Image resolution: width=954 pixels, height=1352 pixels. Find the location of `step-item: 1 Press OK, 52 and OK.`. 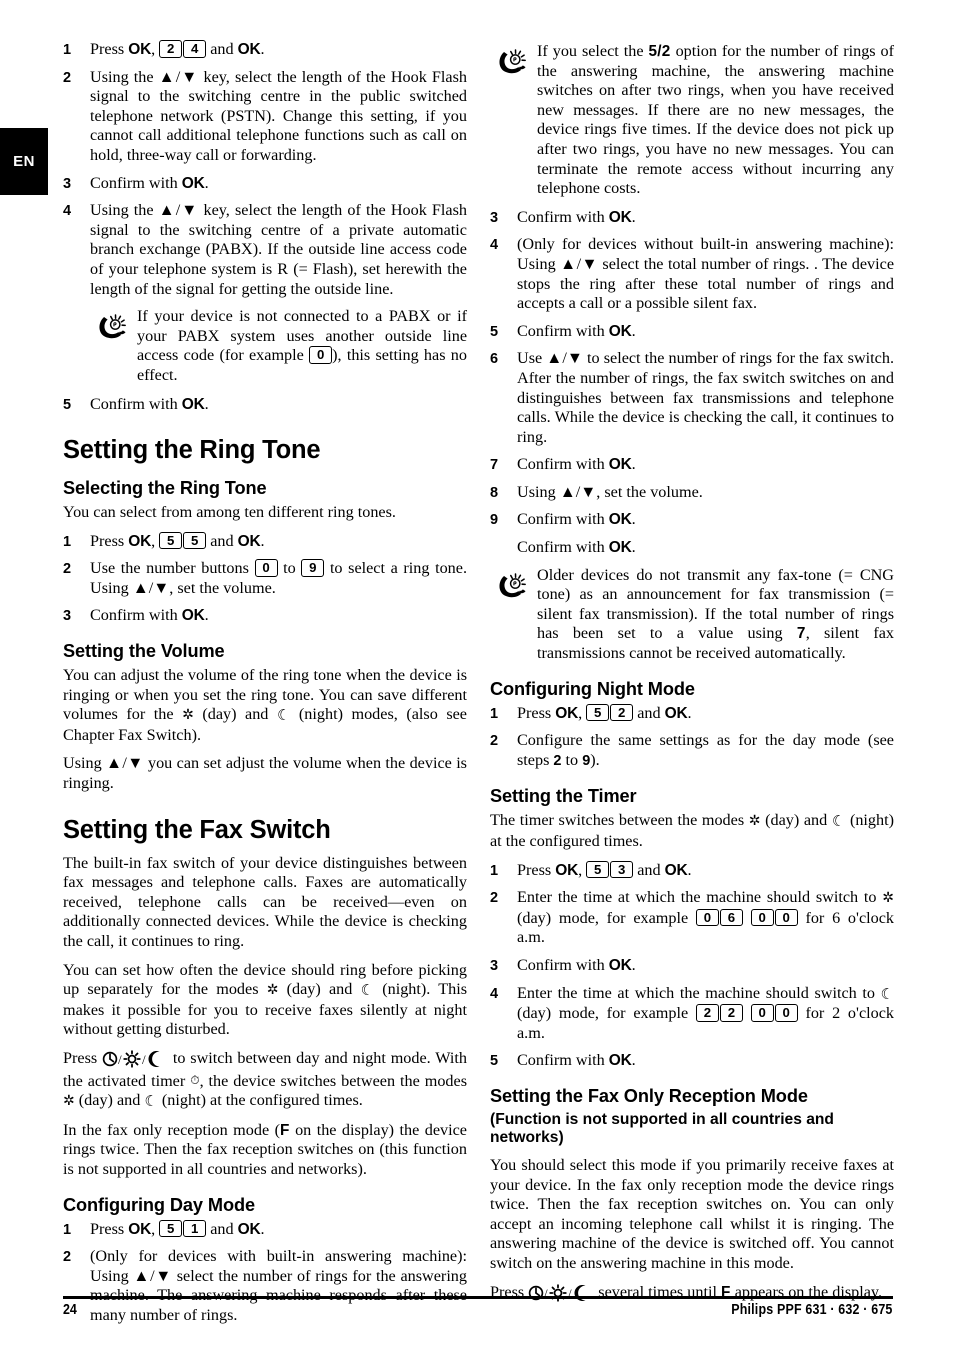

step-item: 1 Press OK, 52 and OK. is located at coordinates (692, 713).